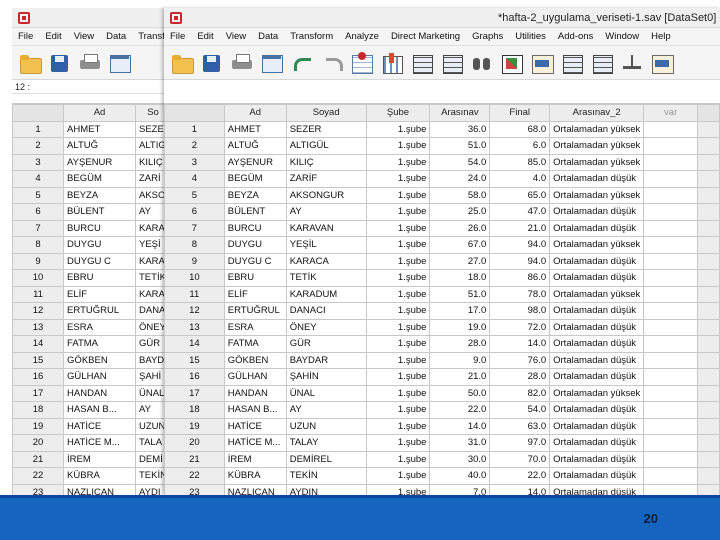  I want to click on menu-data: Data, so click(268, 36).